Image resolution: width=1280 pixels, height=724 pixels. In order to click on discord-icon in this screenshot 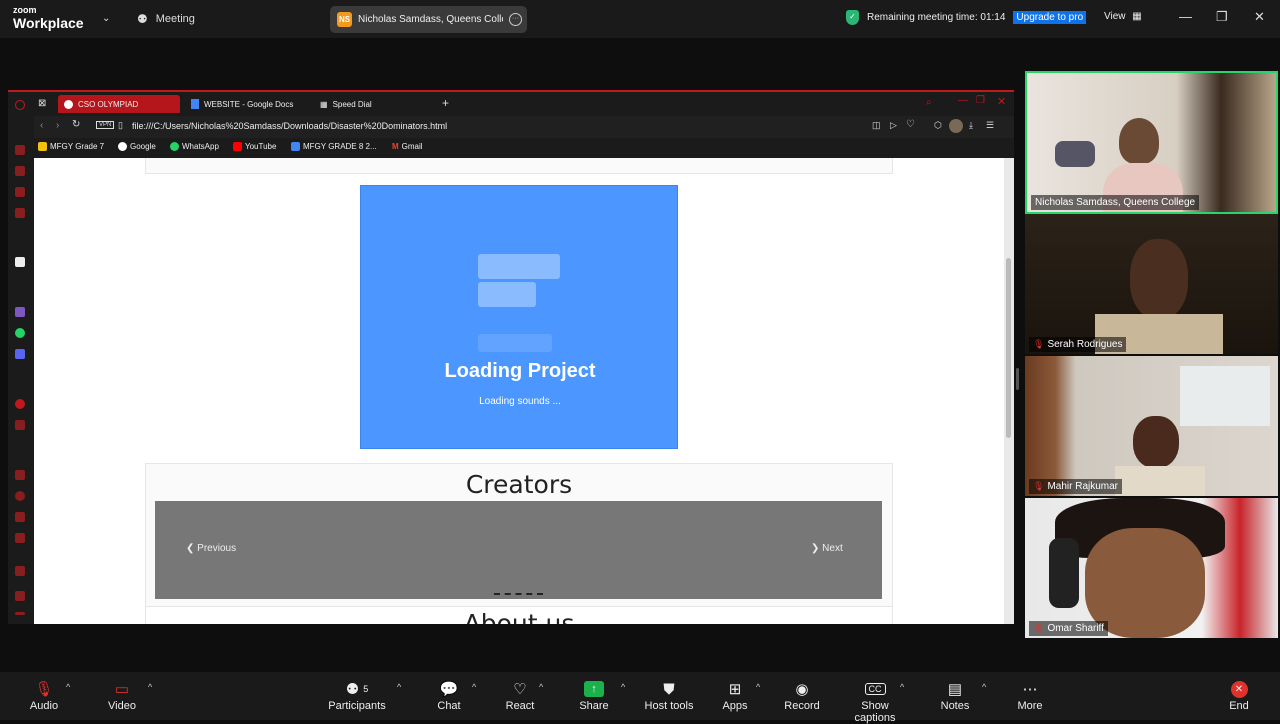, I will do `click(20, 354)`.